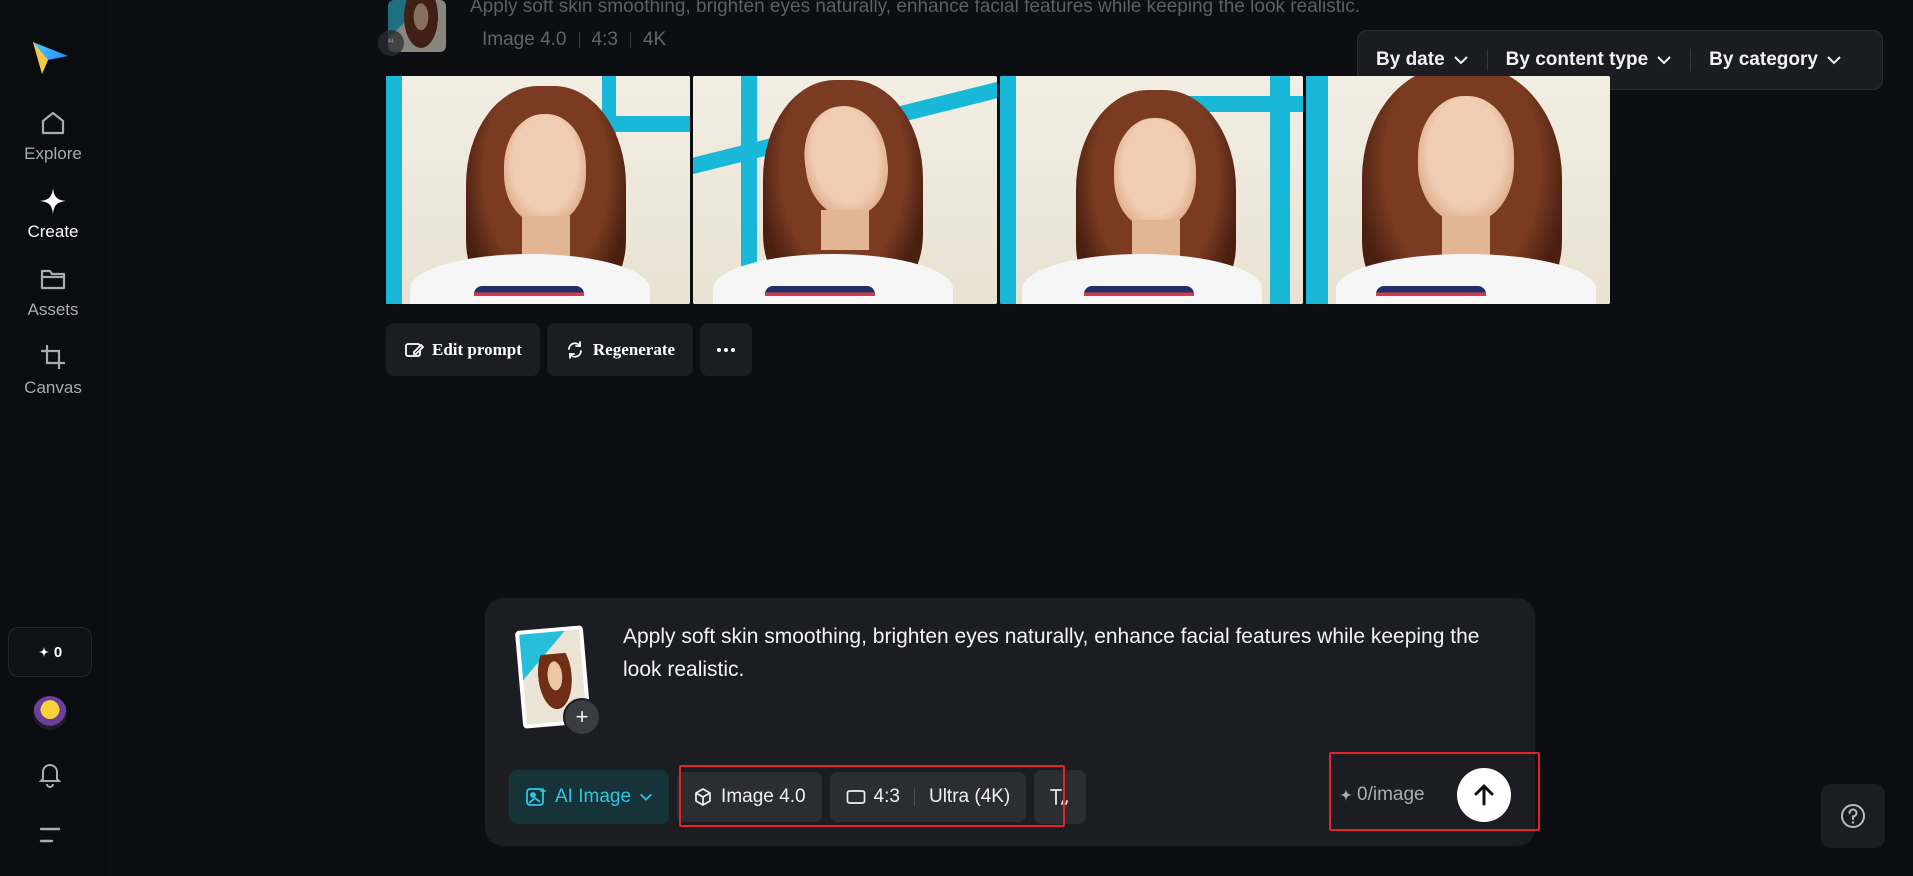 The width and height of the screenshot is (1913, 876). I want to click on regenerate-button: Regenerate, so click(620, 349).